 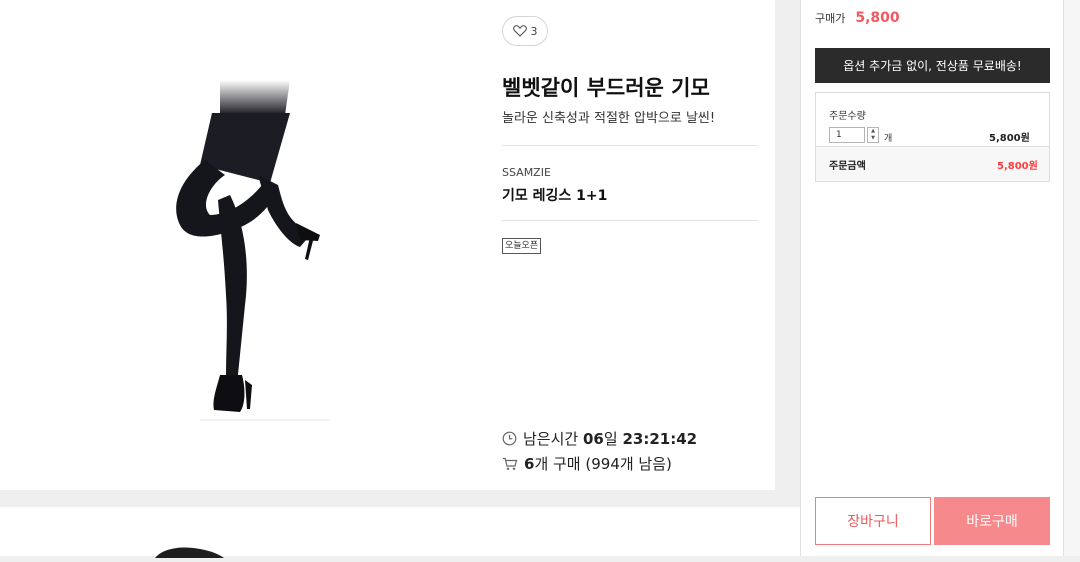 I want to click on total-value: 5,800원, so click(x=1017, y=166).